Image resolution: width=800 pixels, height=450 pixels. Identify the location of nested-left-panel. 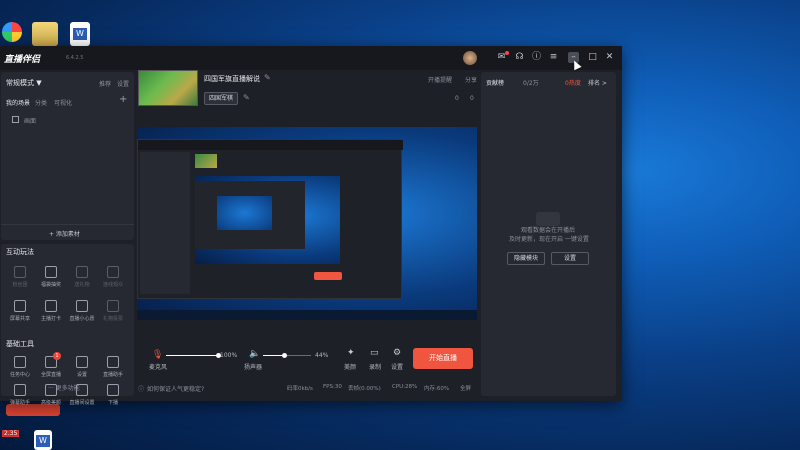
(165, 223).